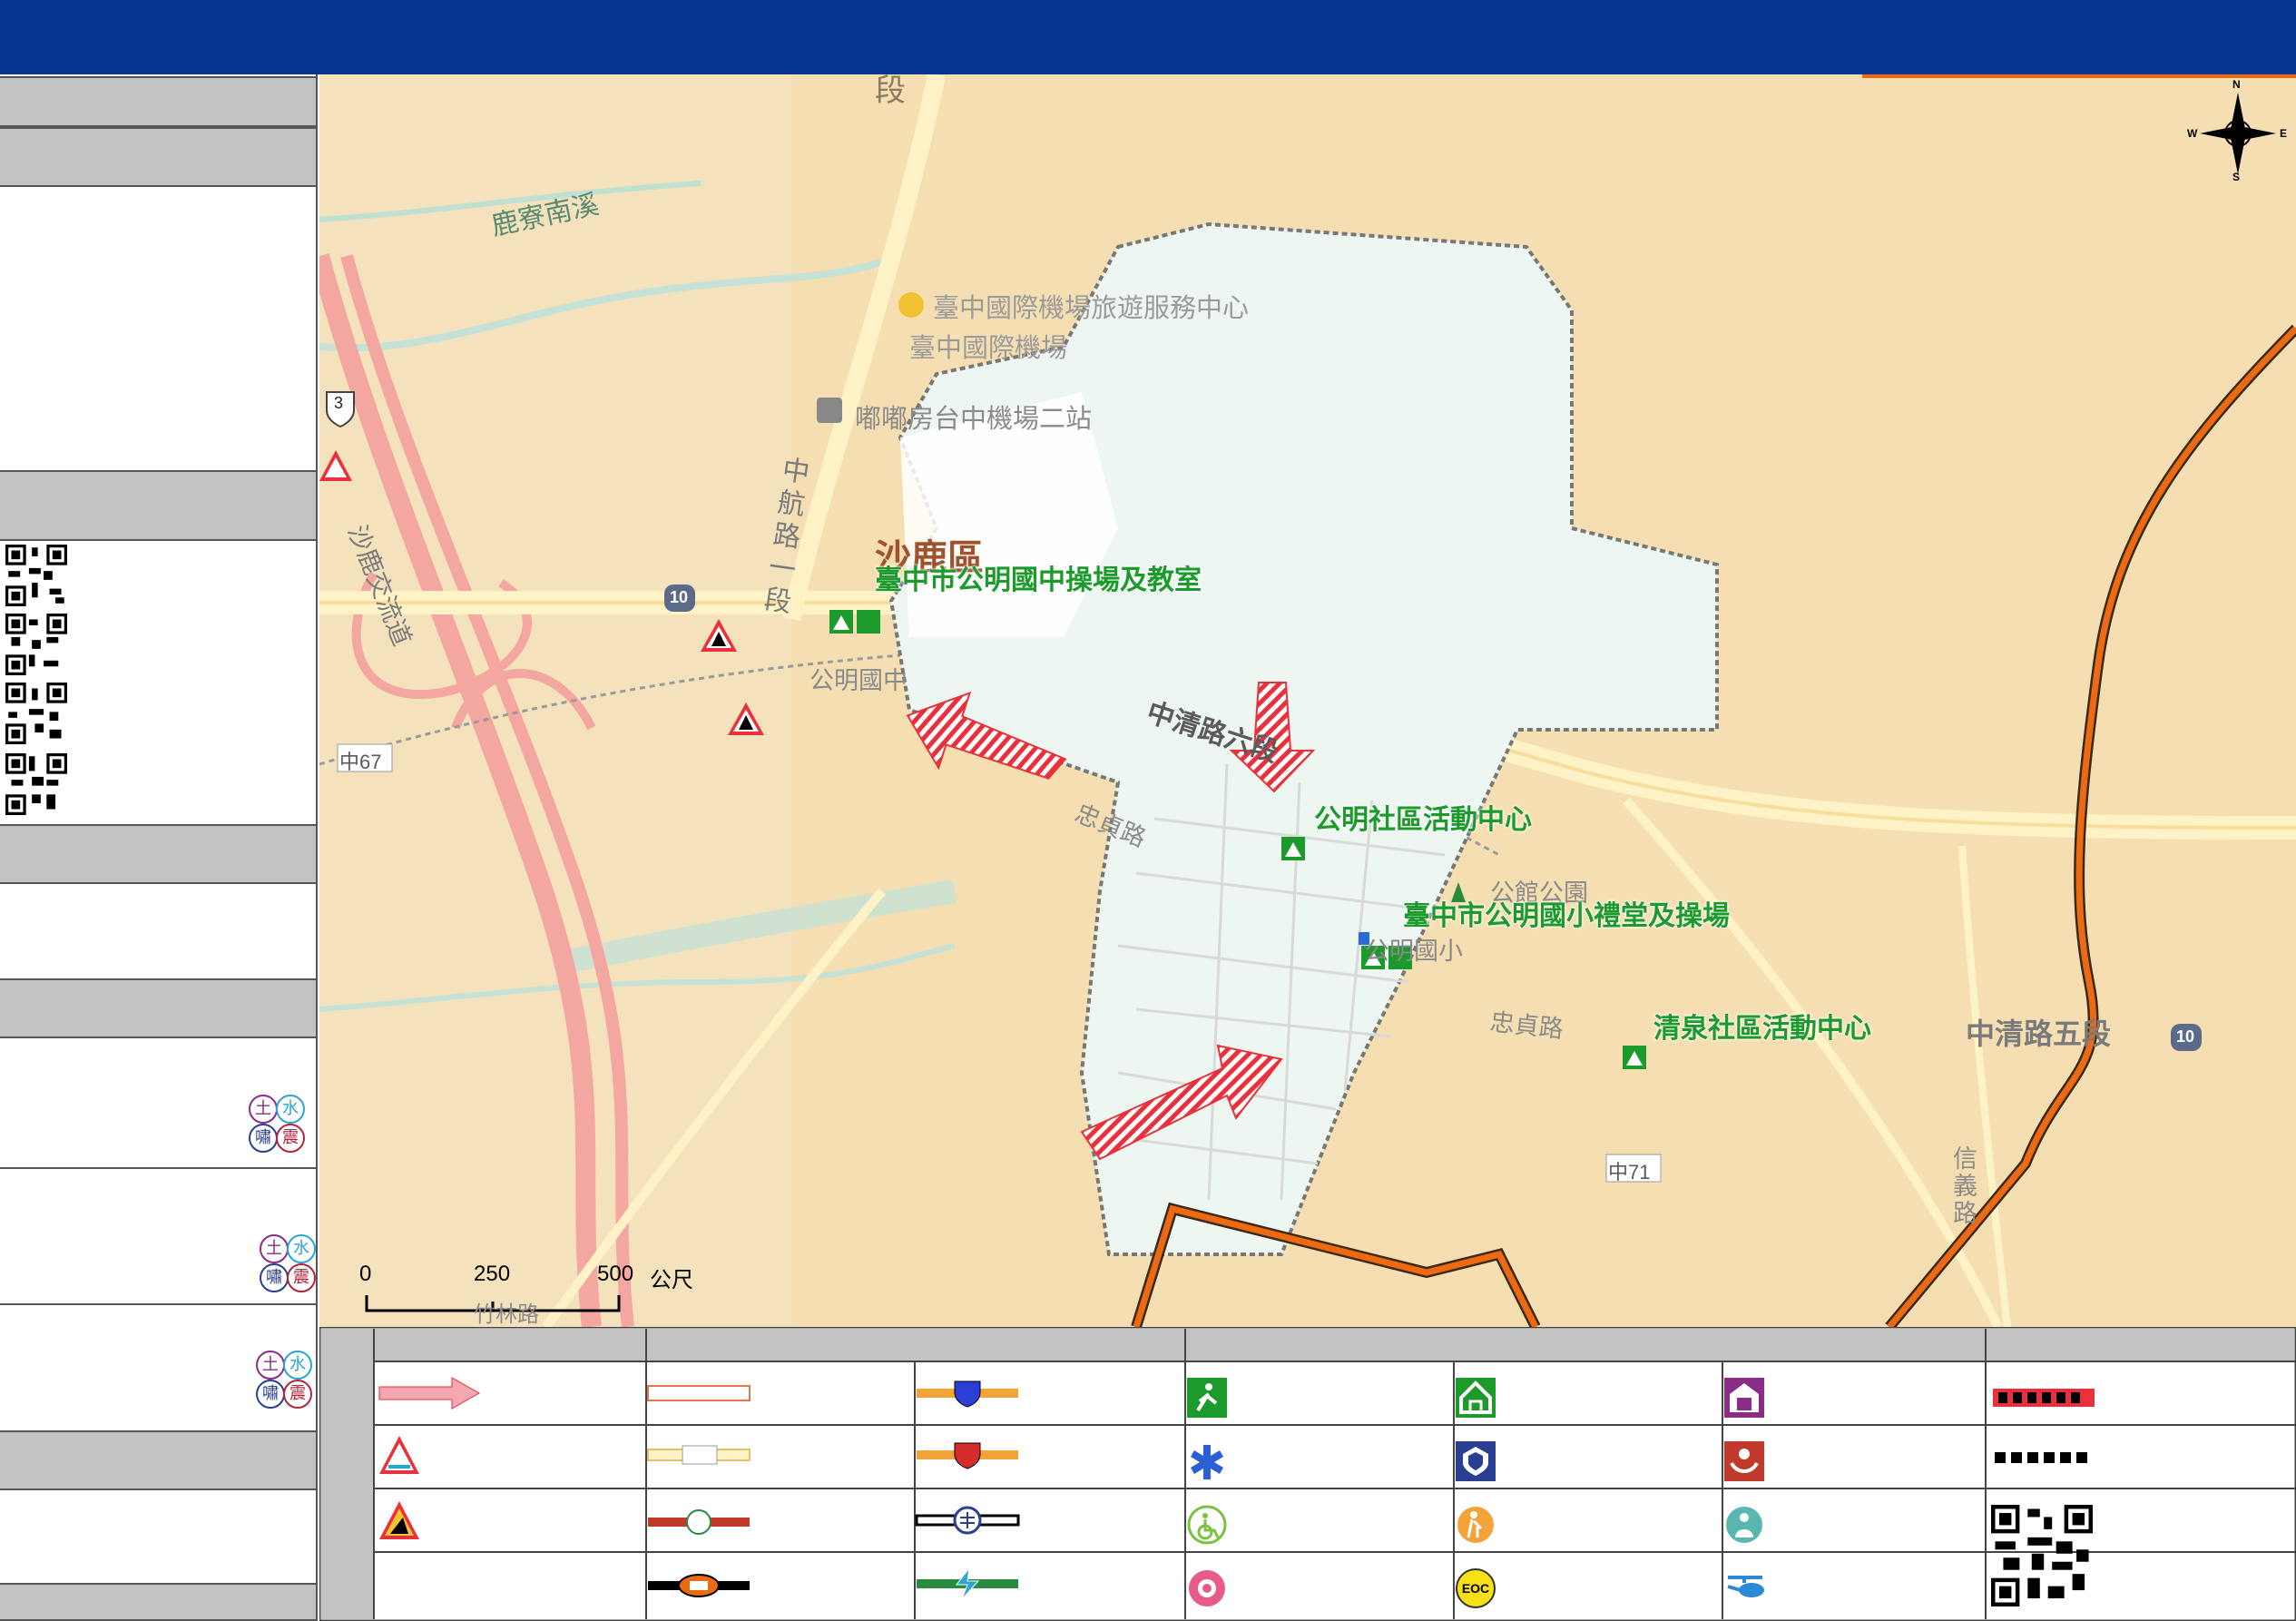  Describe the element at coordinates (360, 762) in the screenshot. I see `zhong67-label: 中67` at that location.